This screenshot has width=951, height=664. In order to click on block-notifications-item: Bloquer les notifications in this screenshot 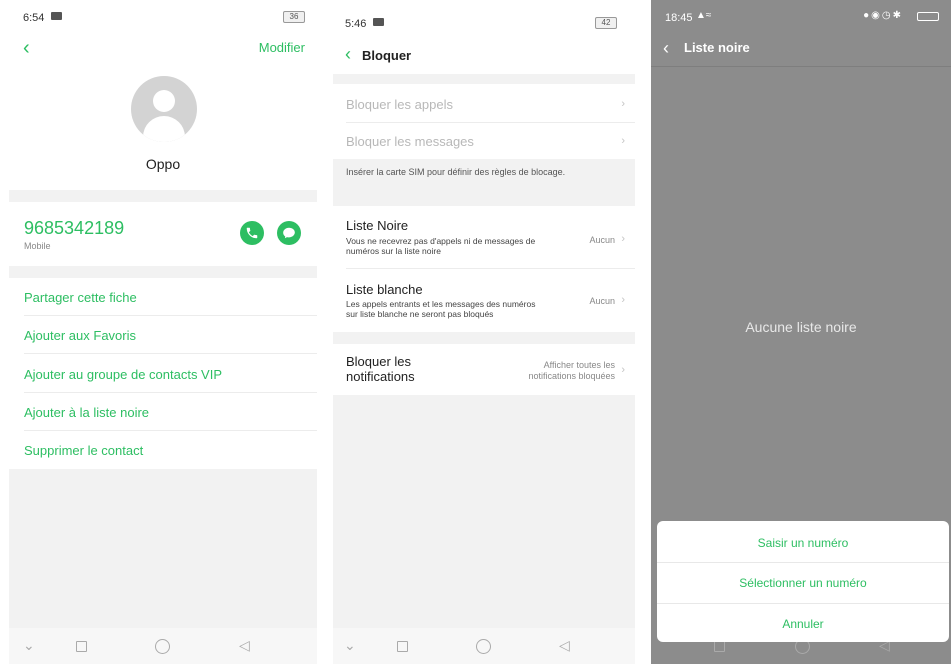, I will do `click(380, 369)`.